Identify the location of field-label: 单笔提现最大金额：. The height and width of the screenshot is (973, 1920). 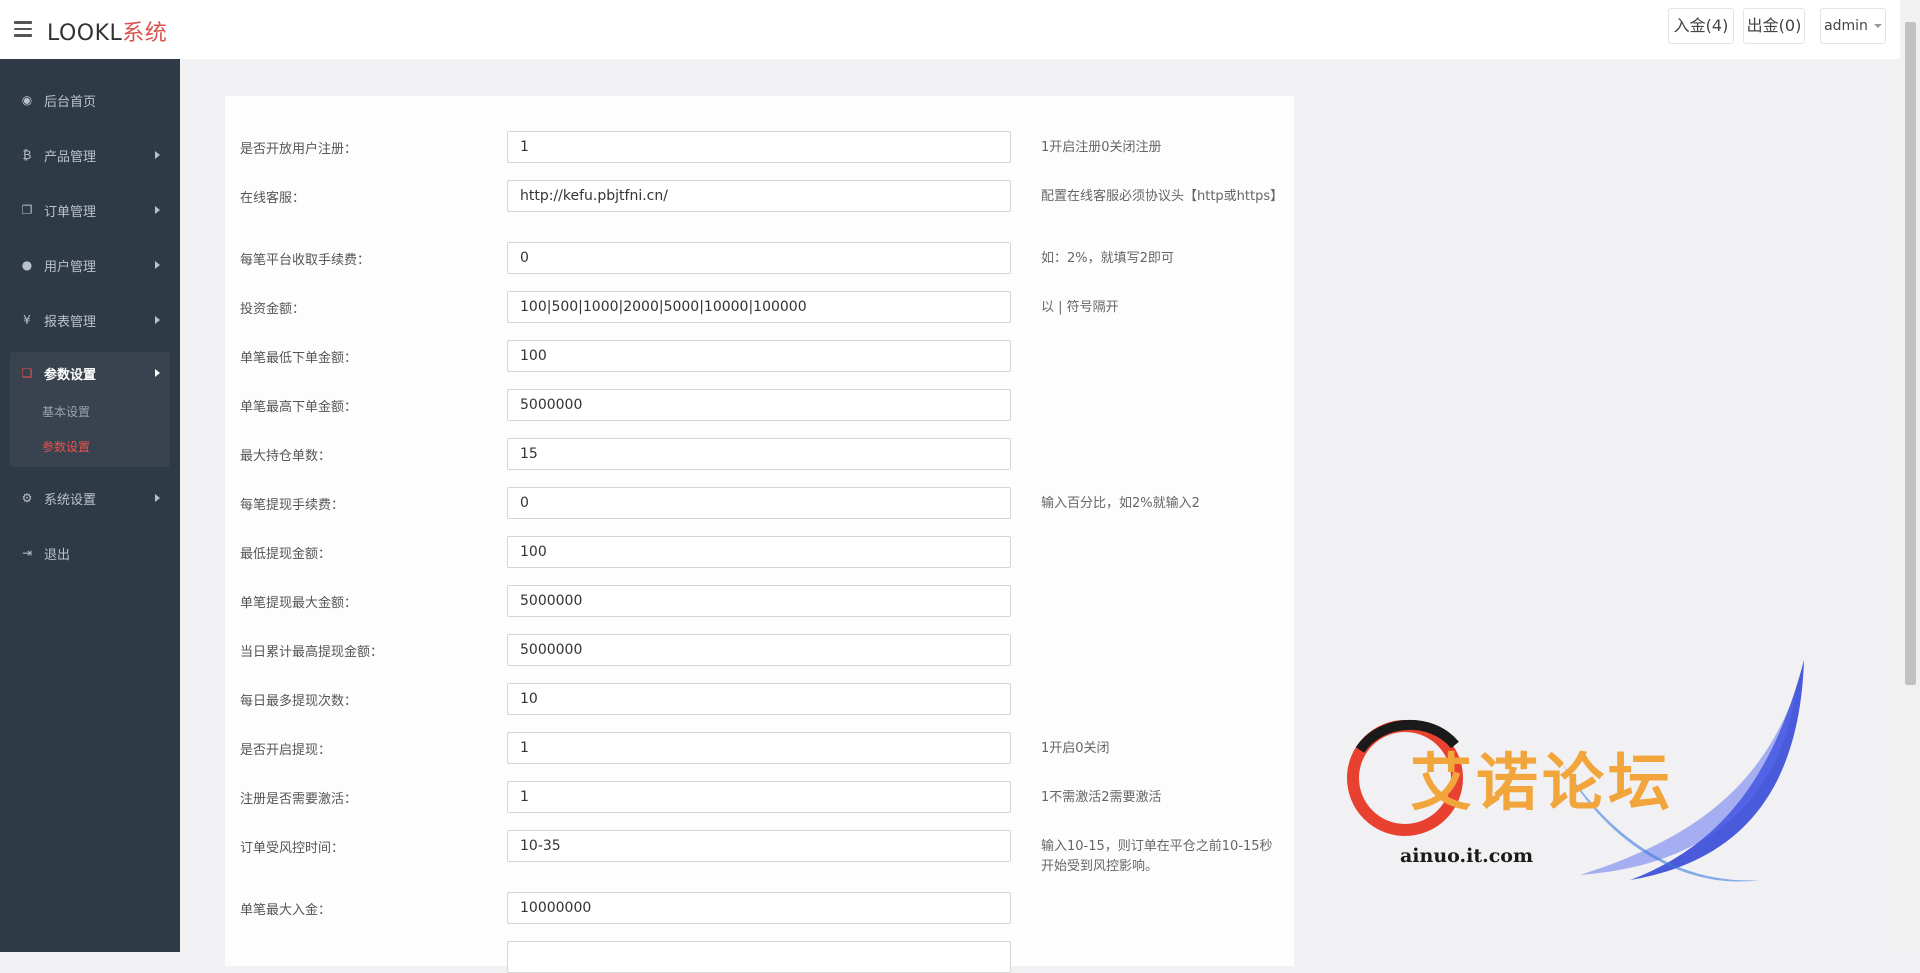
(299, 603).